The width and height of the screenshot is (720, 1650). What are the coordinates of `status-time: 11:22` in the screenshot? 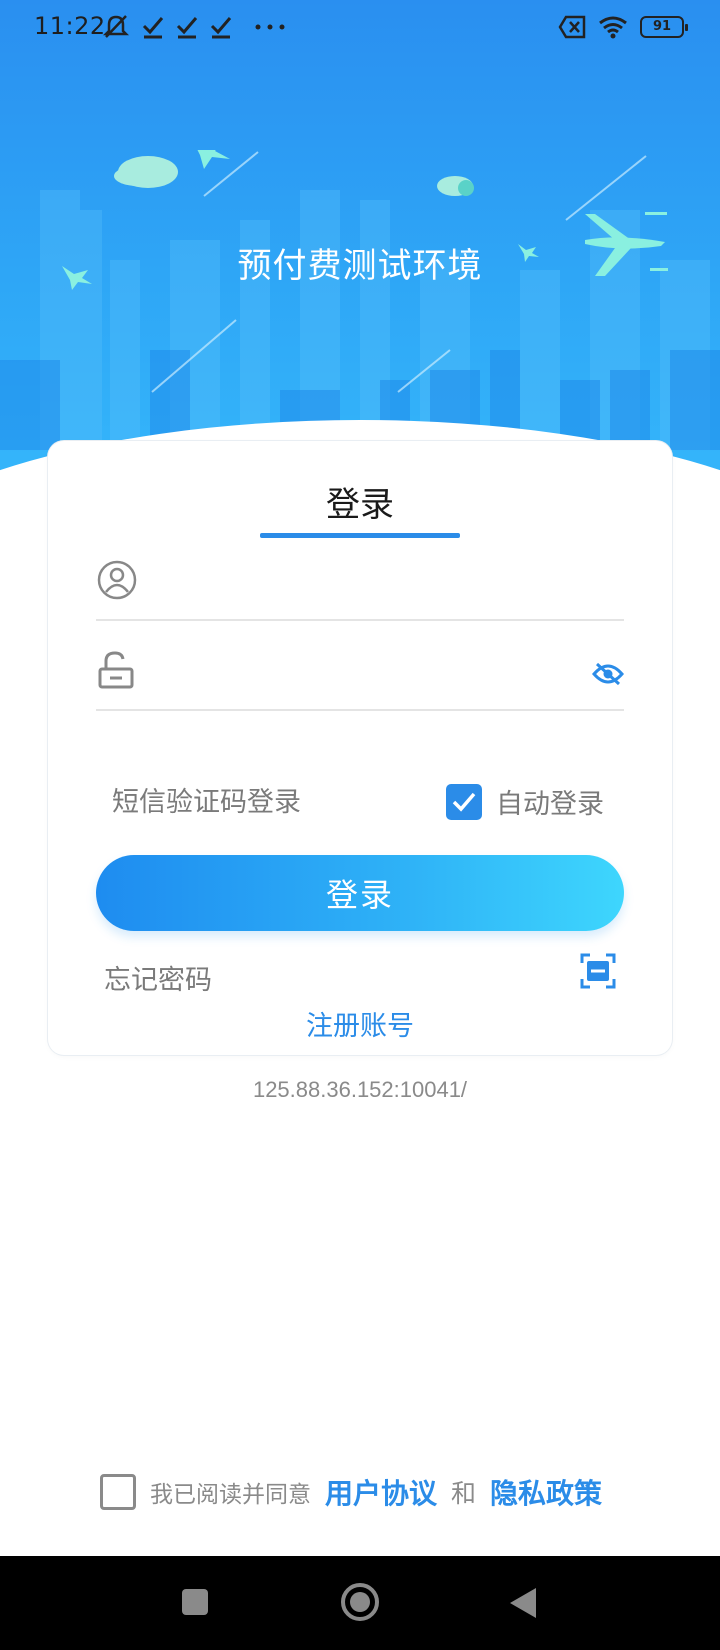 It's located at (70, 26).